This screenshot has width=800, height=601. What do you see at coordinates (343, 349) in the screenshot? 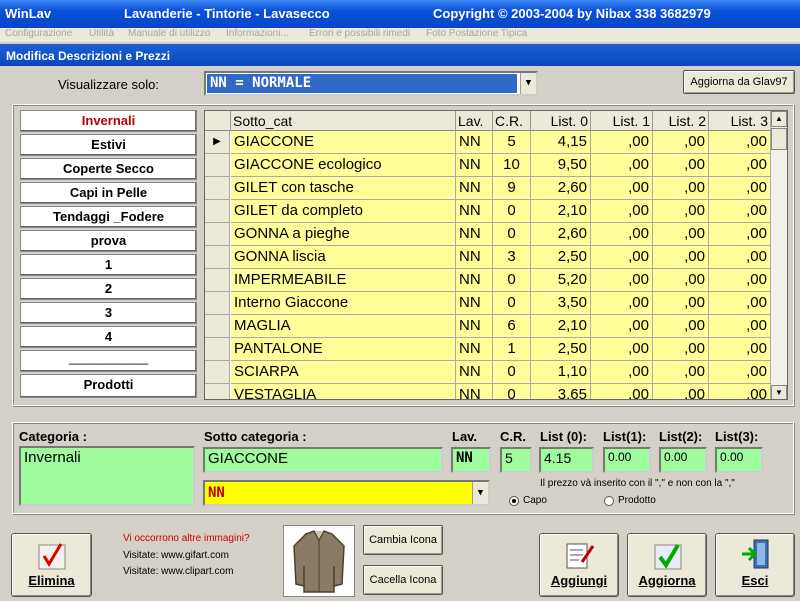
I see `cell-sotto-cat: PANTALONE` at bounding box center [343, 349].